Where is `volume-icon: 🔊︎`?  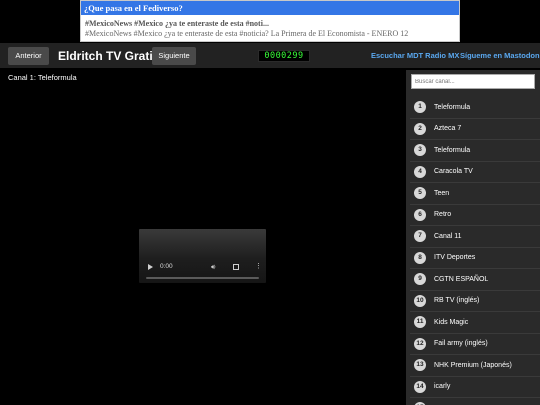
volume-icon: 🔊︎ is located at coordinates (213, 267).